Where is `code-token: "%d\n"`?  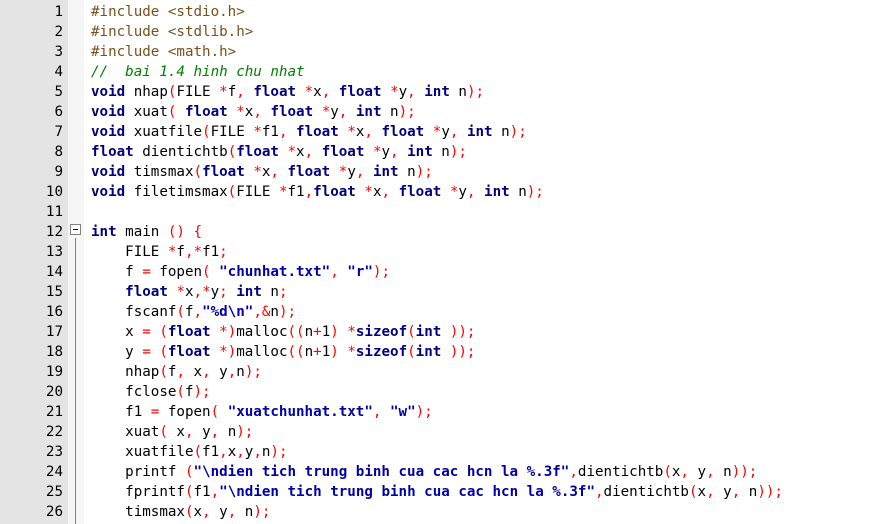
code-token: "%d\n" is located at coordinates (228, 312).